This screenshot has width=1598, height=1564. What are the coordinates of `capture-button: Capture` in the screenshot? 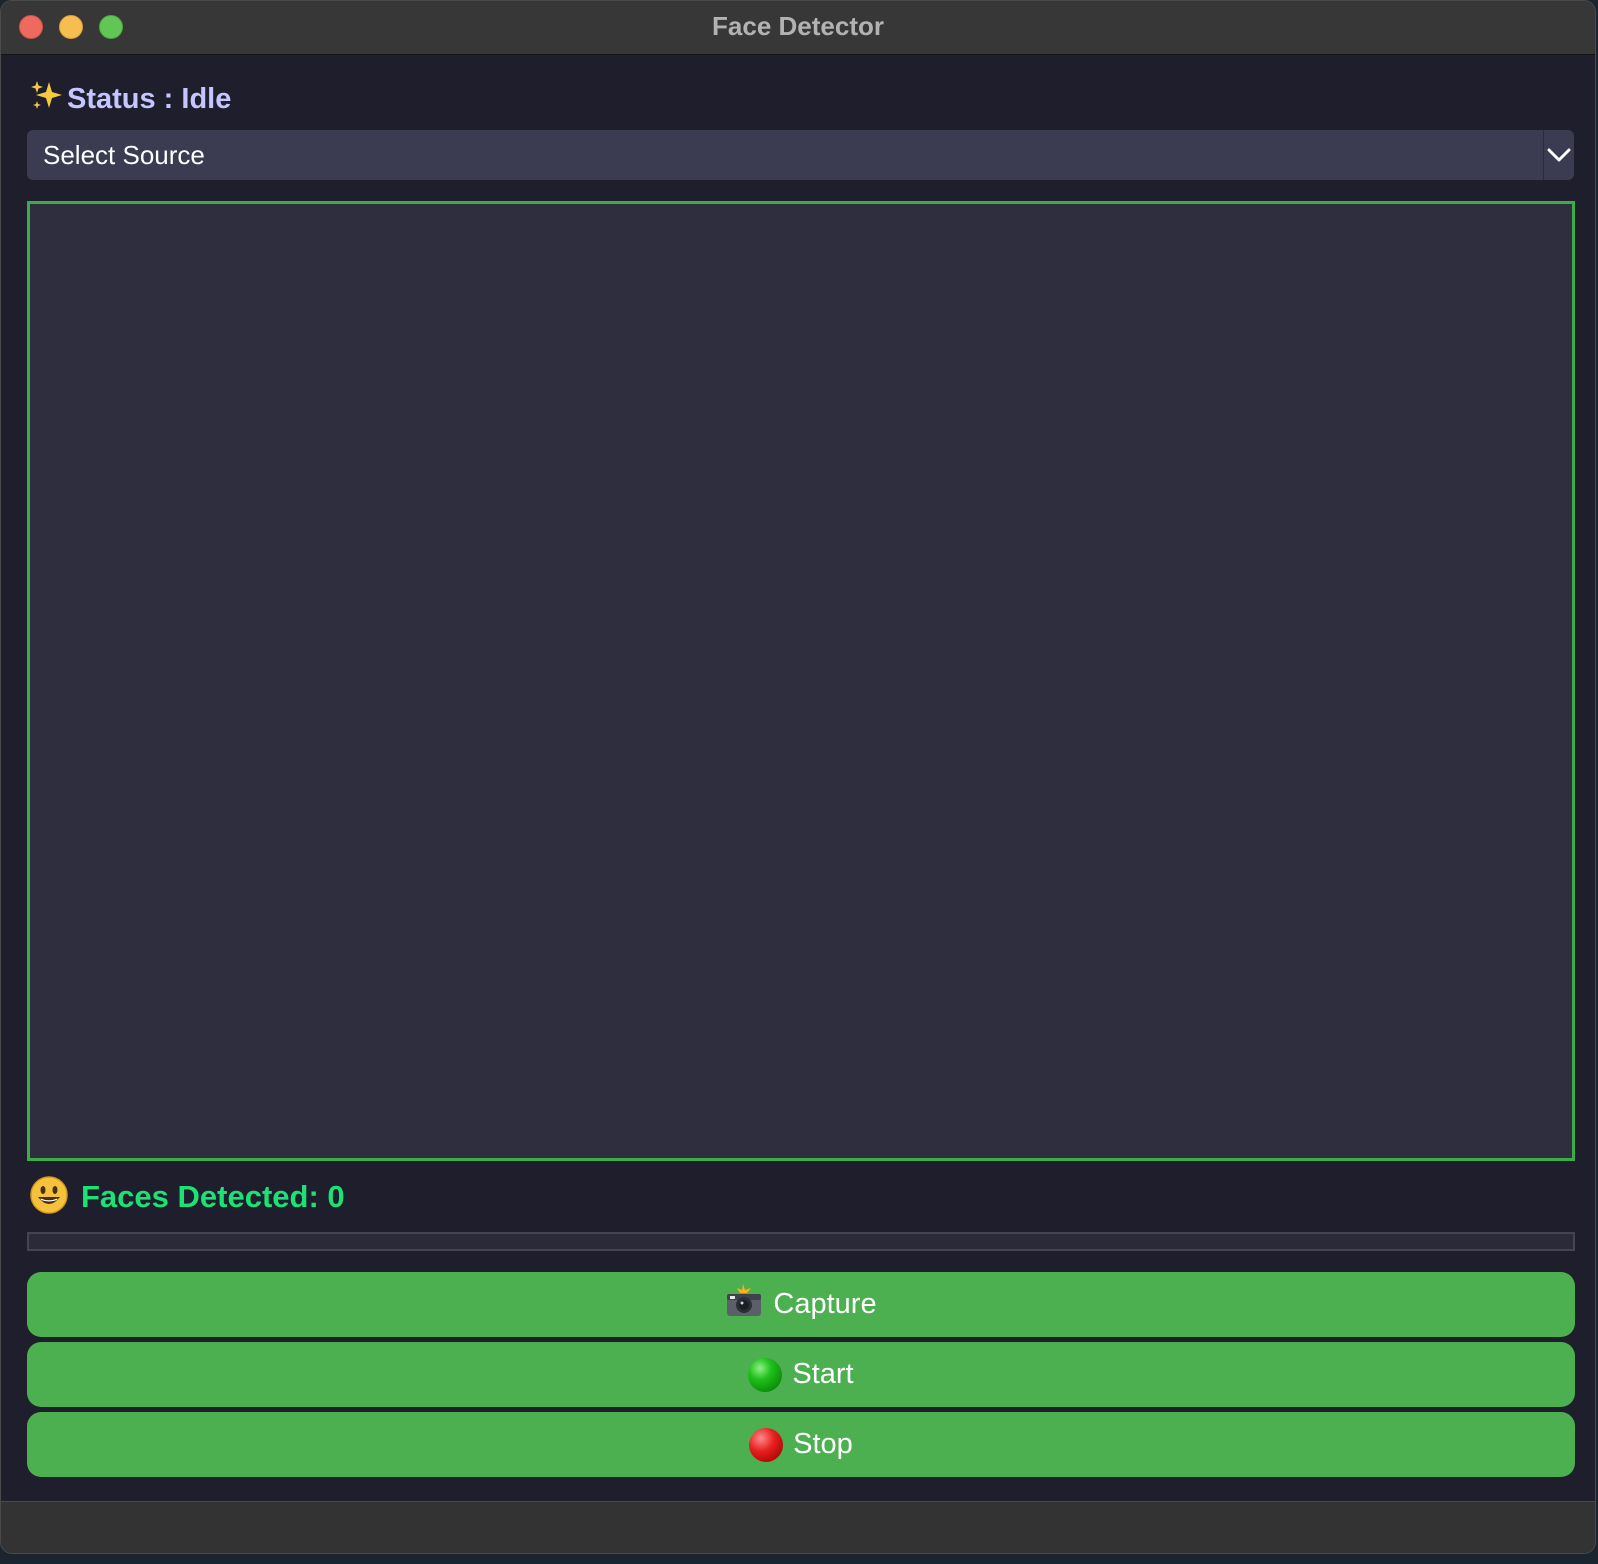 It's located at (801, 1304).